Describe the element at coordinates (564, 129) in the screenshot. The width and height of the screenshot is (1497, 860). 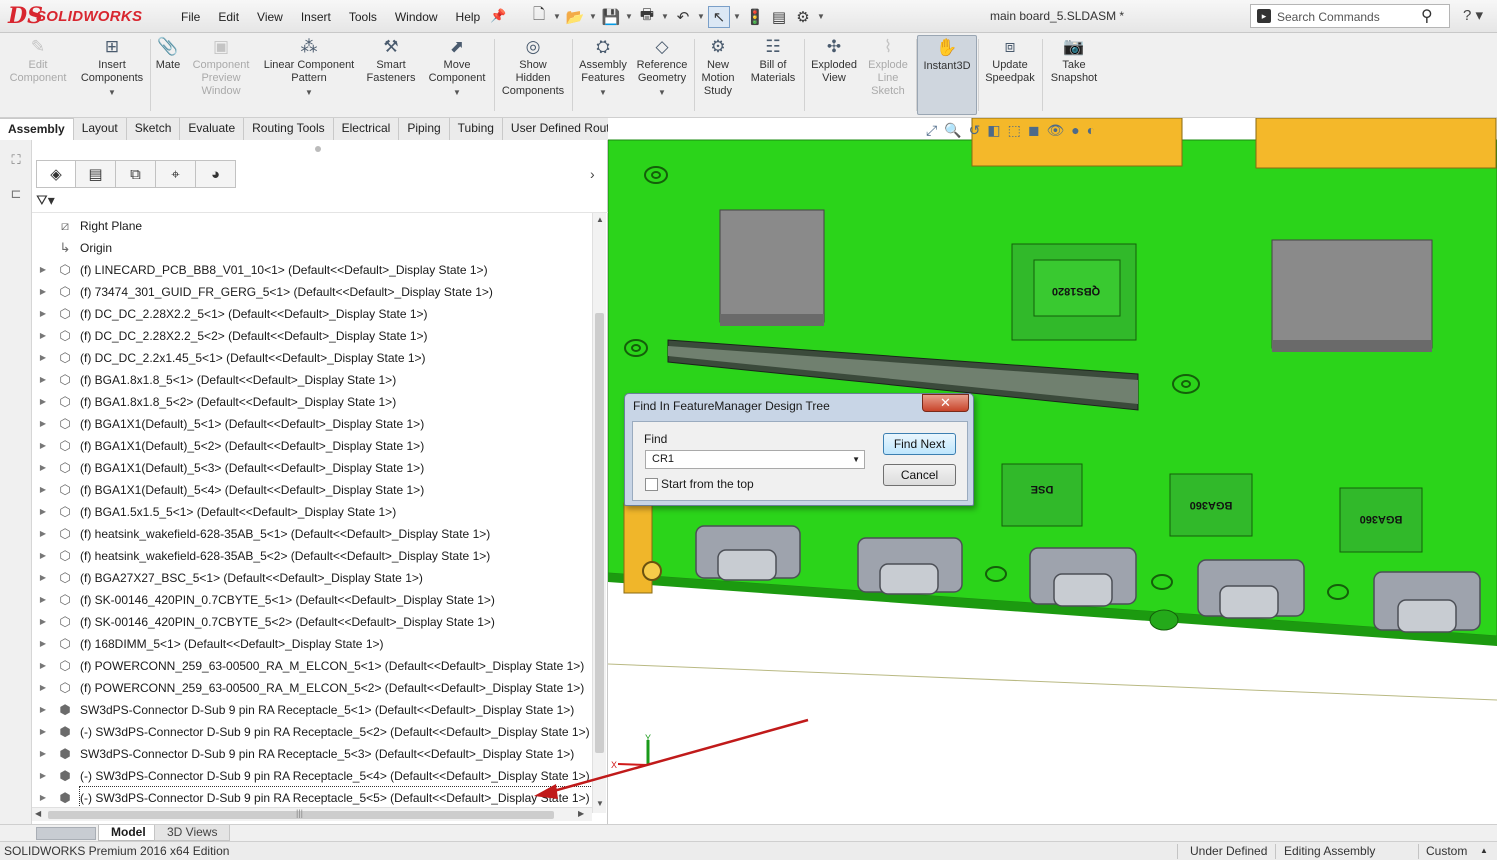
I see `tab-user-defined-route: User Defined Route` at that location.